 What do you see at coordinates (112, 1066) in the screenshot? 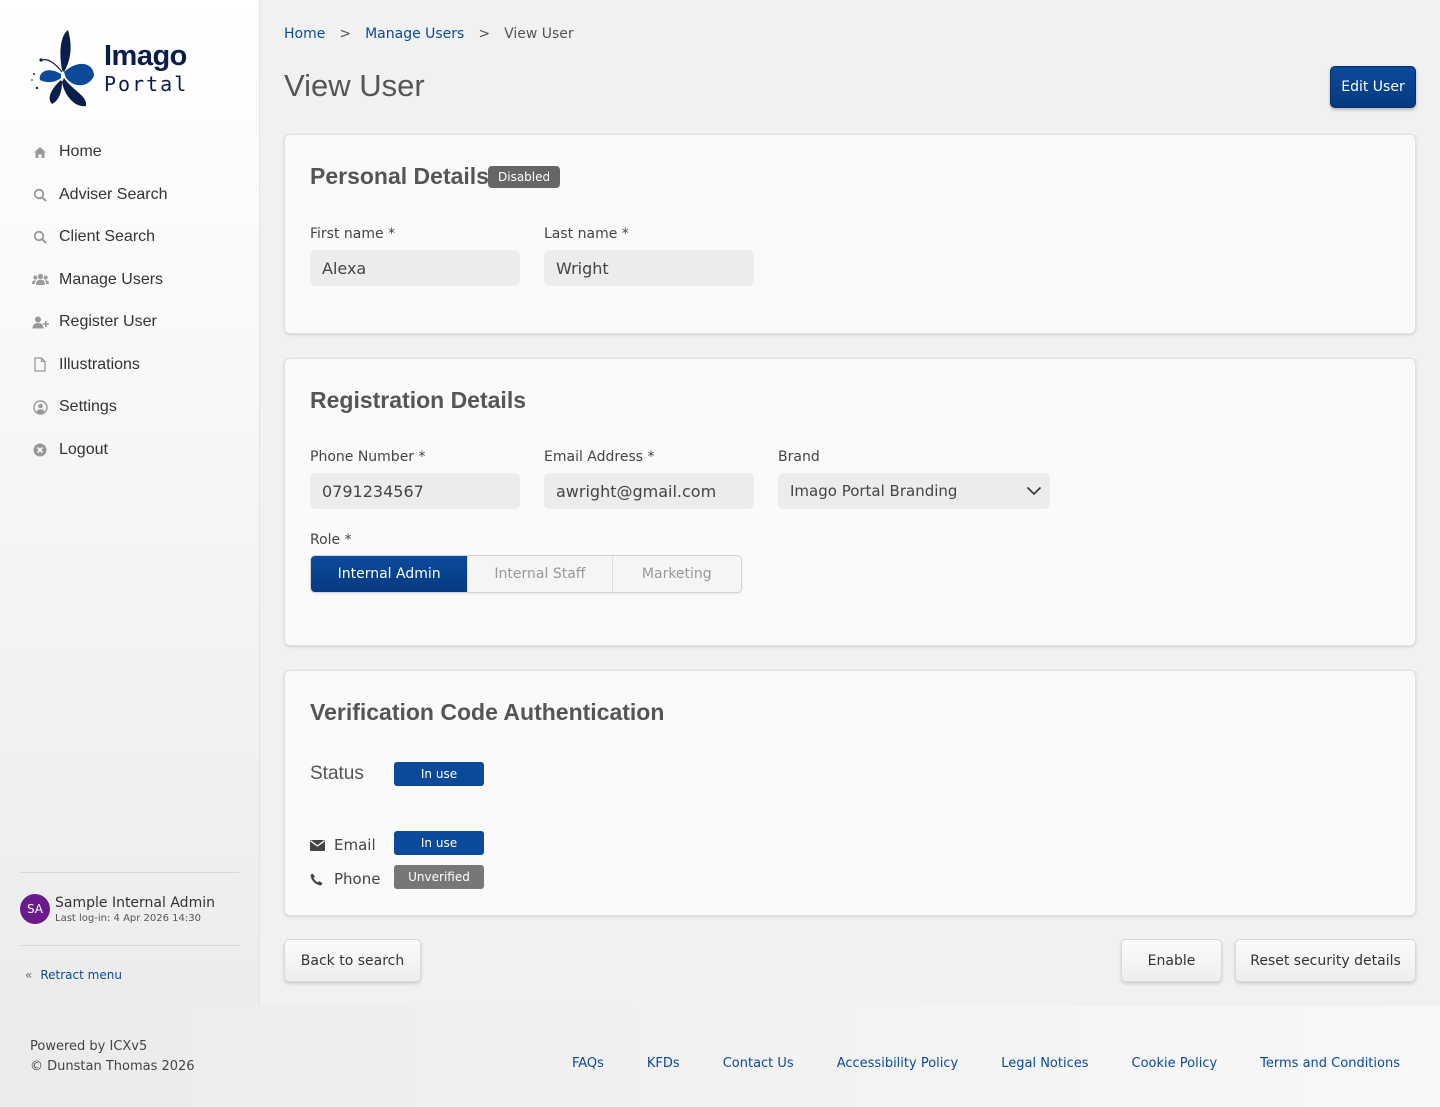
I see `copyright: © Dunstan Thomas 2026` at bounding box center [112, 1066].